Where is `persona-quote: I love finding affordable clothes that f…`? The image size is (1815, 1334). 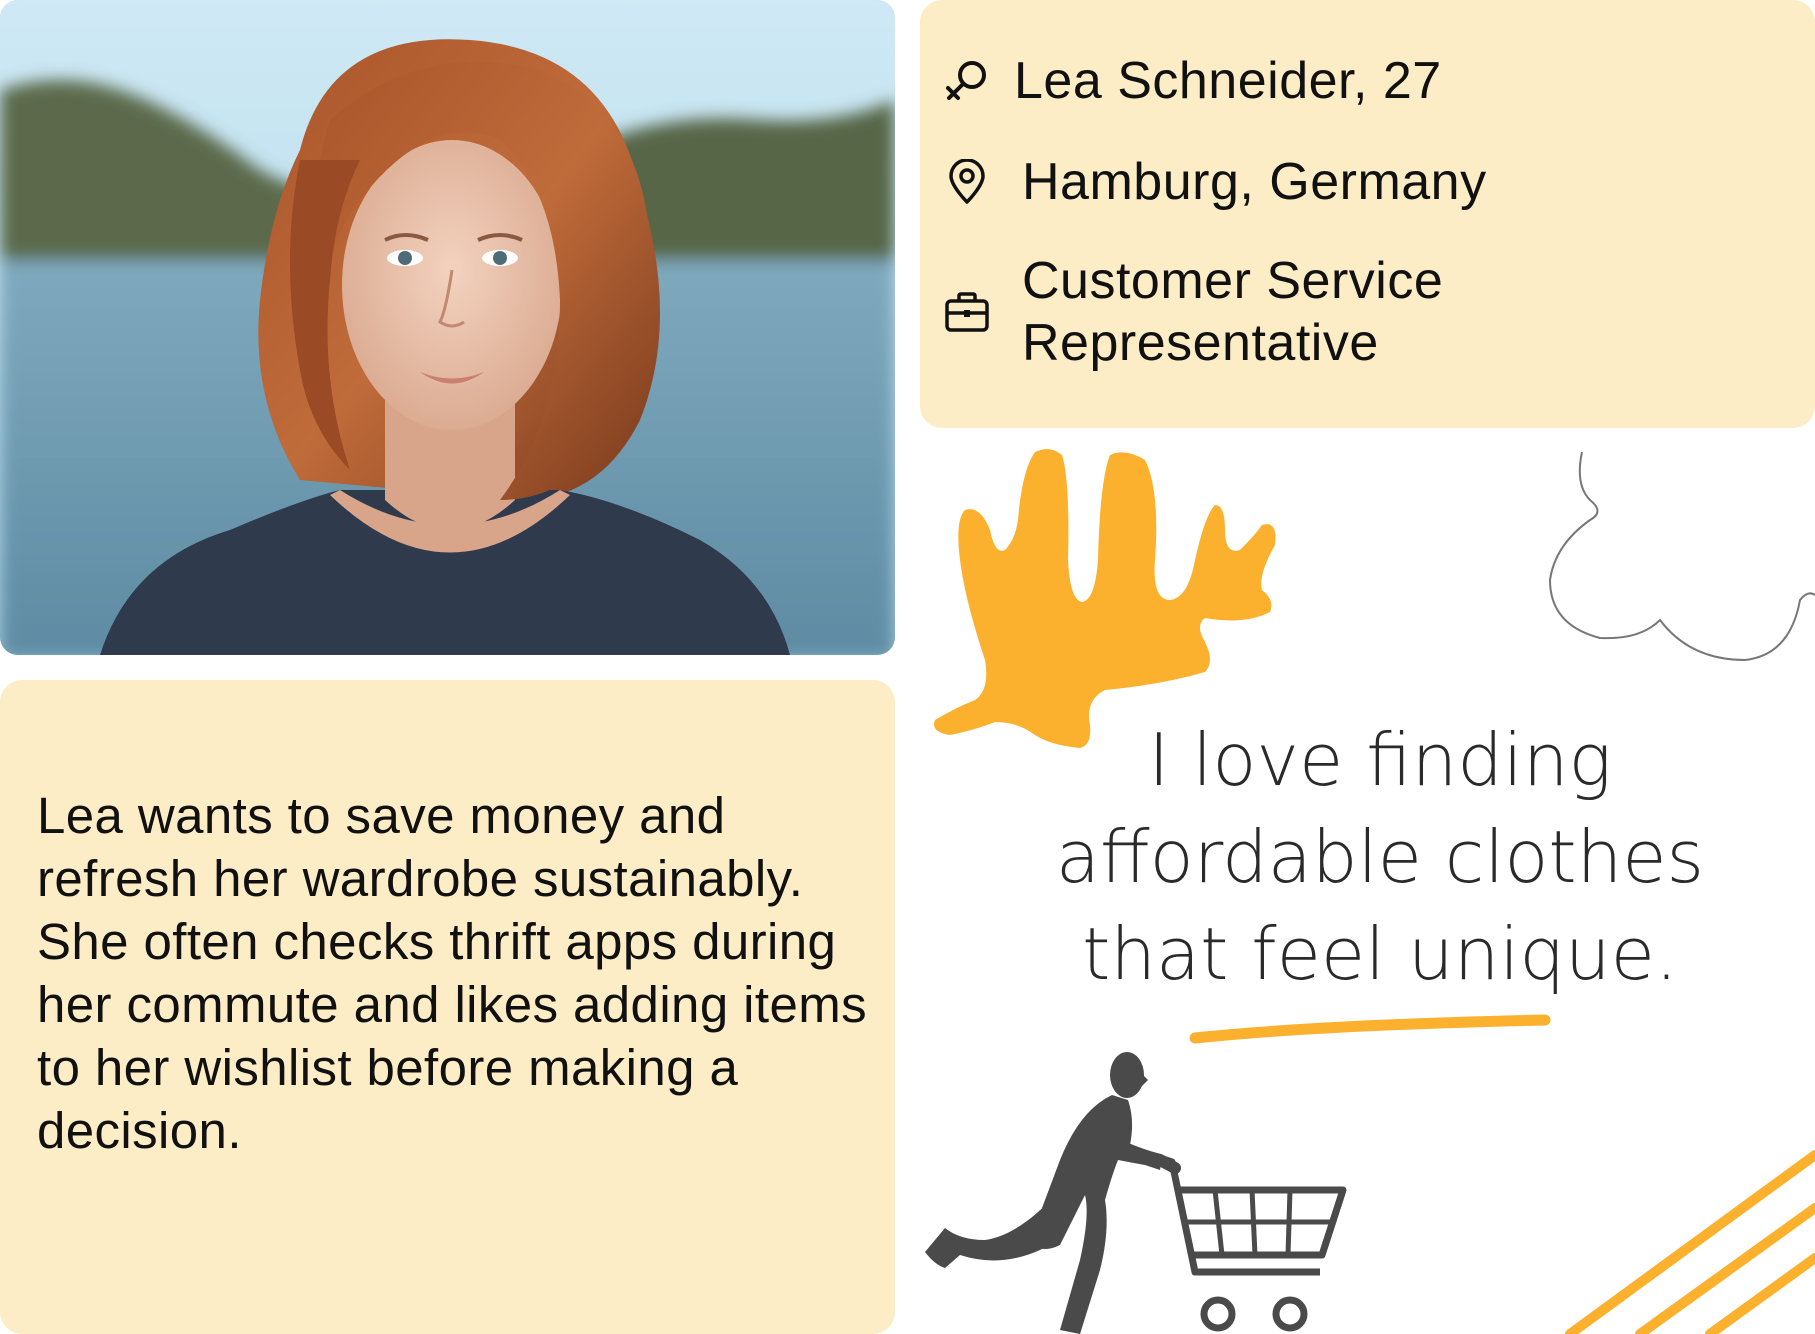 persona-quote: I love finding affordable clothes that f… is located at coordinates (1380, 857).